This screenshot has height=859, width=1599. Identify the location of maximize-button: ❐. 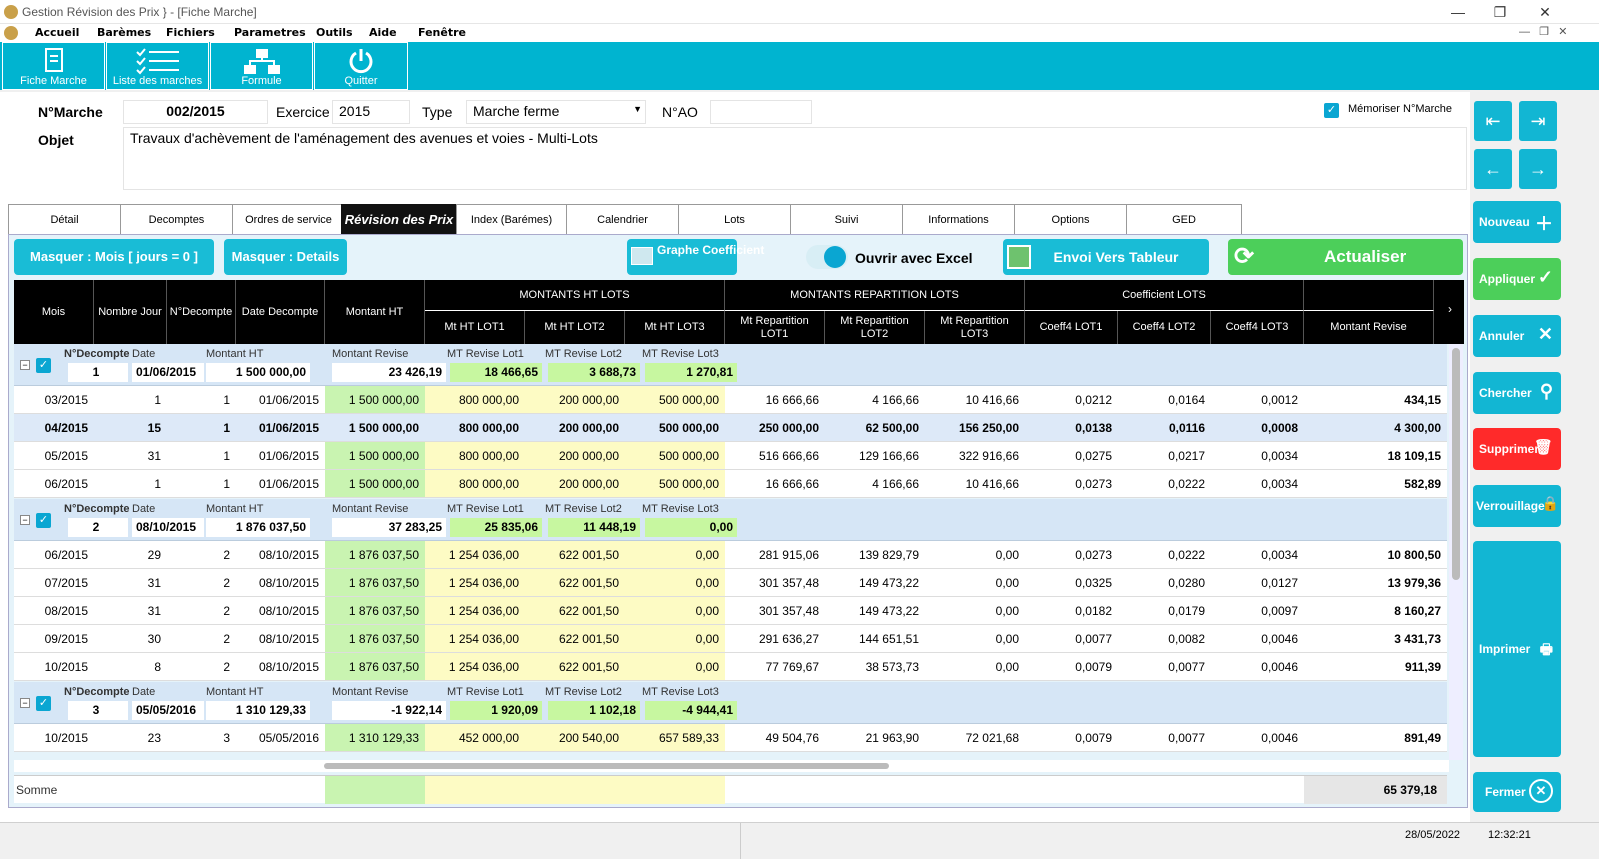
(1500, 12).